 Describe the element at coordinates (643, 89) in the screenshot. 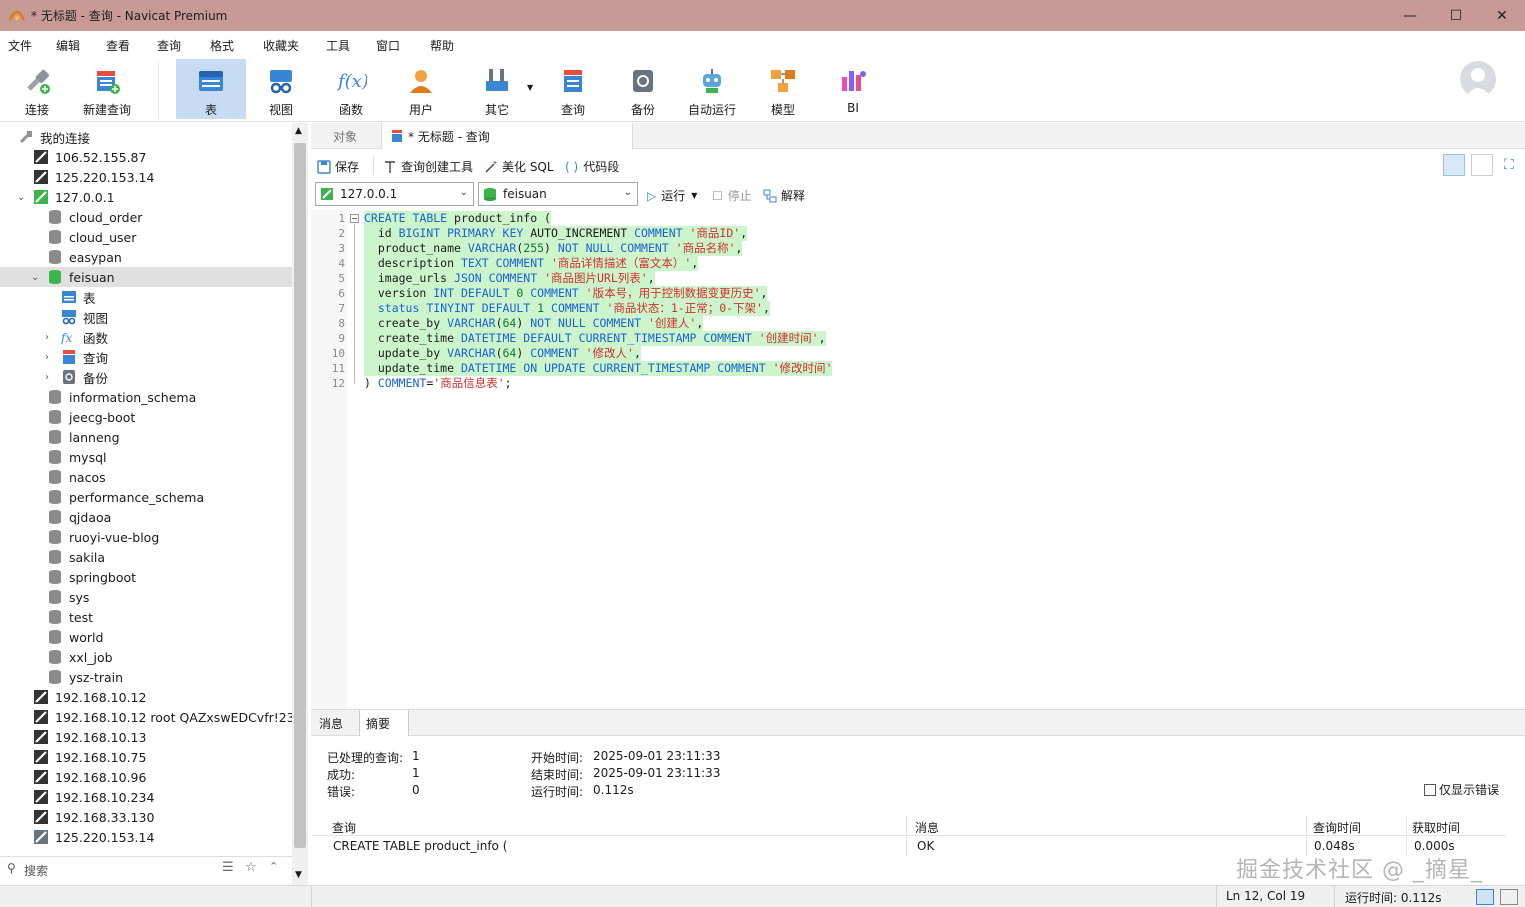

I see `backup-button: 备份` at that location.